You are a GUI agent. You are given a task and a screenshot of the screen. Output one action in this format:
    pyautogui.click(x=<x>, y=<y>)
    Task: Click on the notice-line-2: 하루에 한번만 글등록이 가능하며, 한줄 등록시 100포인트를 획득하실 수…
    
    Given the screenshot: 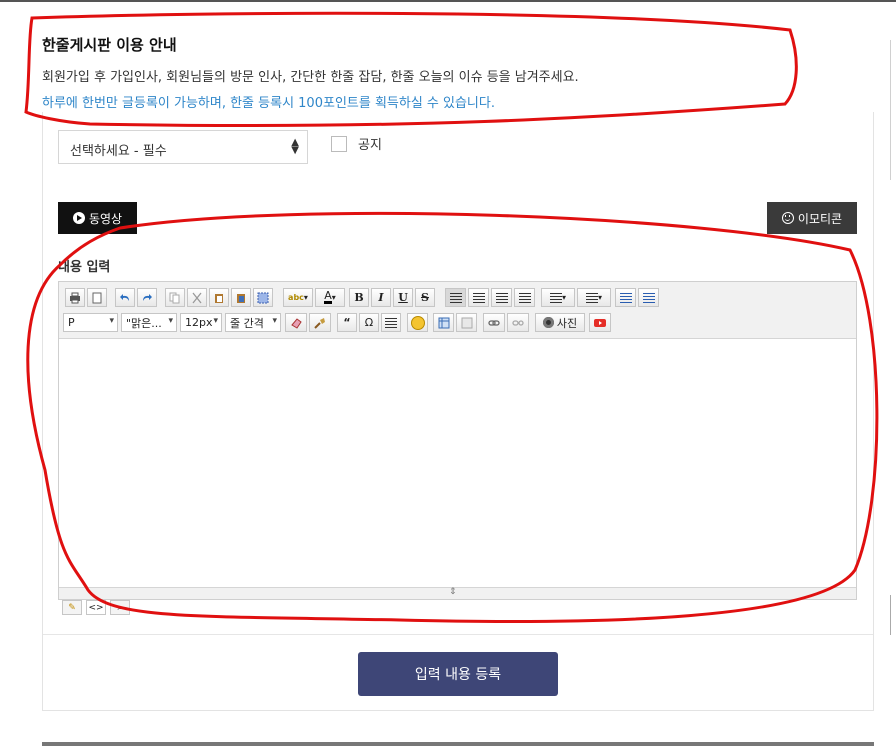 What is the action you would take?
    pyautogui.click(x=268, y=103)
    